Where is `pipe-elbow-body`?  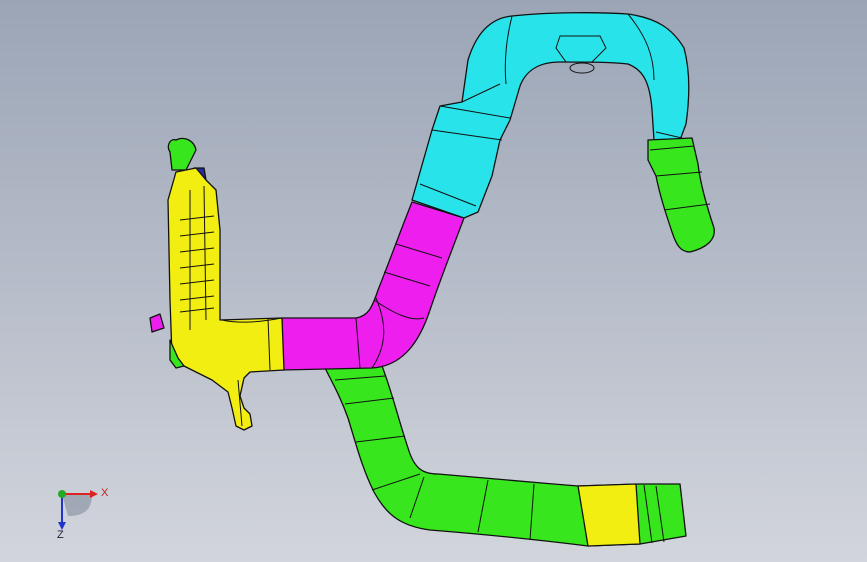 pipe-elbow-body is located at coordinates (373, 286).